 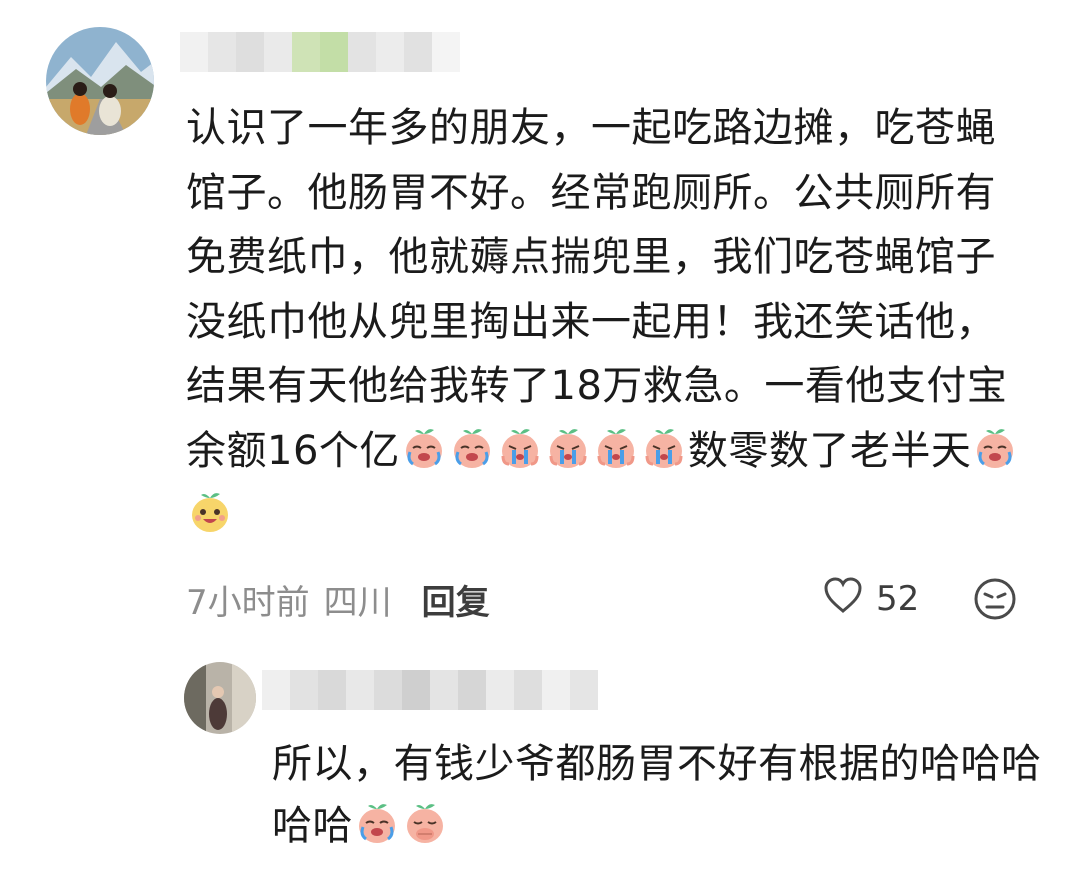 What do you see at coordinates (325, 52) in the screenshot?
I see `commenter-name-blurred` at bounding box center [325, 52].